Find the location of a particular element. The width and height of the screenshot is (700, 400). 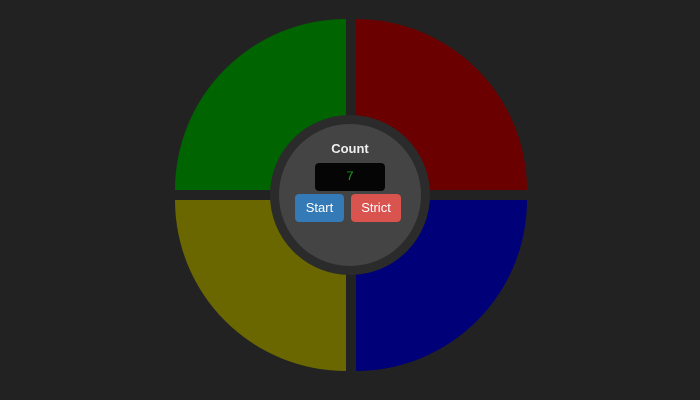

count-display: 7 is located at coordinates (350, 177).